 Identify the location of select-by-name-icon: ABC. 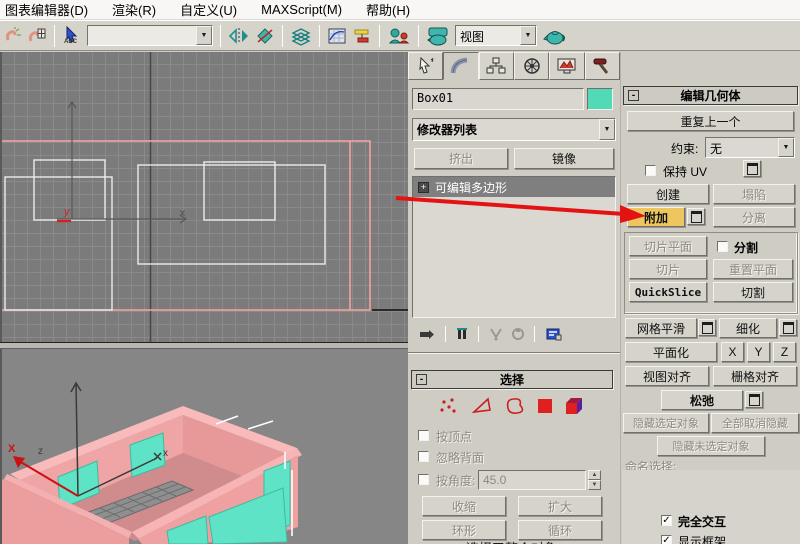
(72, 36).